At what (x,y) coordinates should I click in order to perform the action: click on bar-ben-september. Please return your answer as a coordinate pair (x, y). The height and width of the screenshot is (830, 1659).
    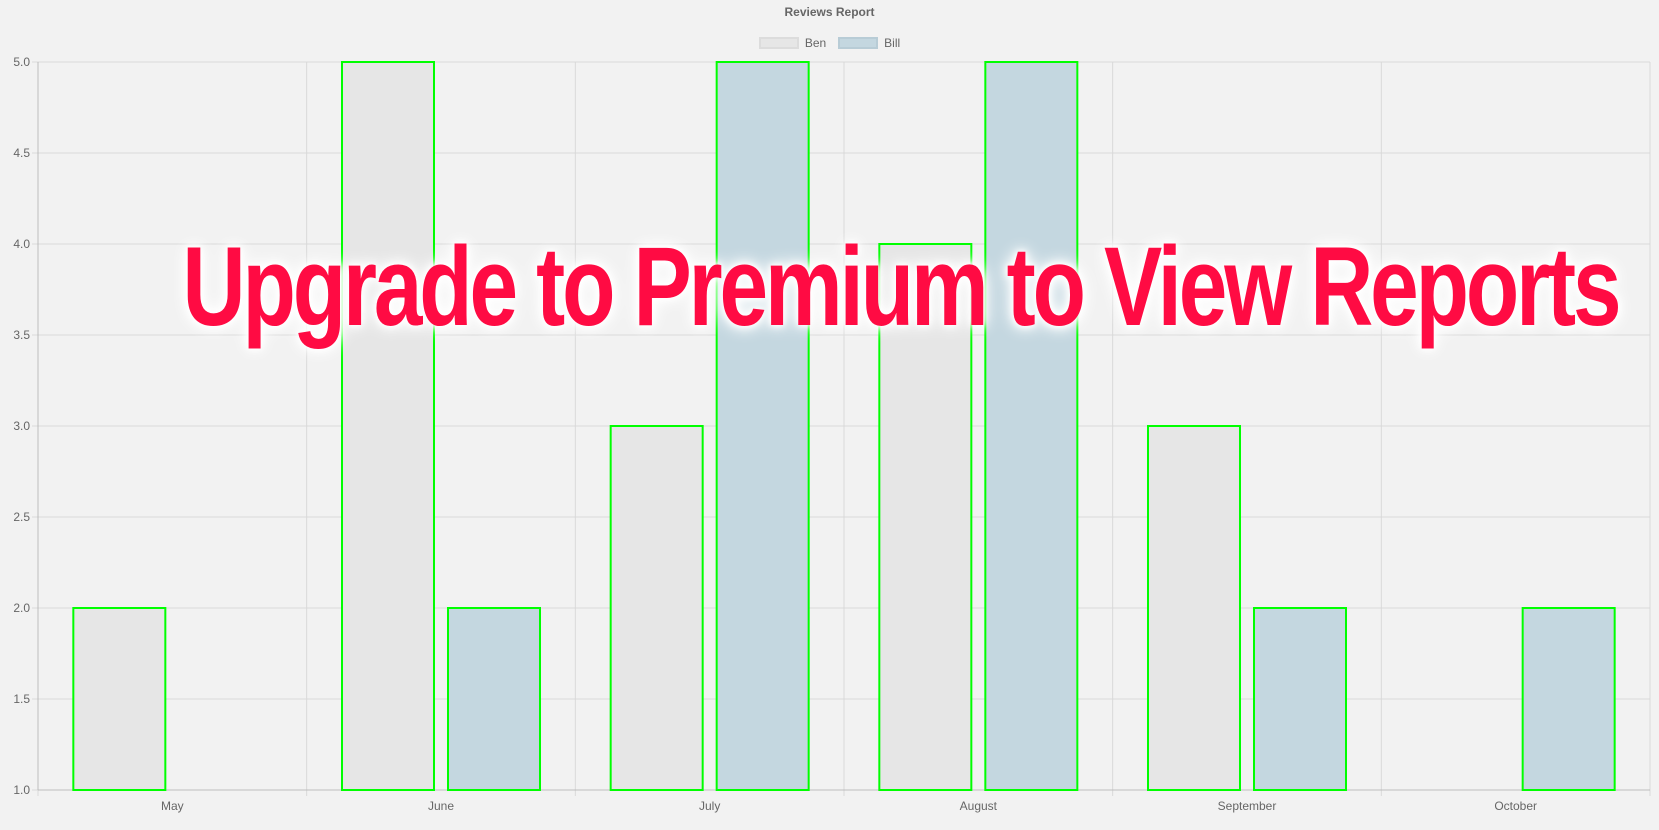
    Looking at the image, I should click on (1194, 608).